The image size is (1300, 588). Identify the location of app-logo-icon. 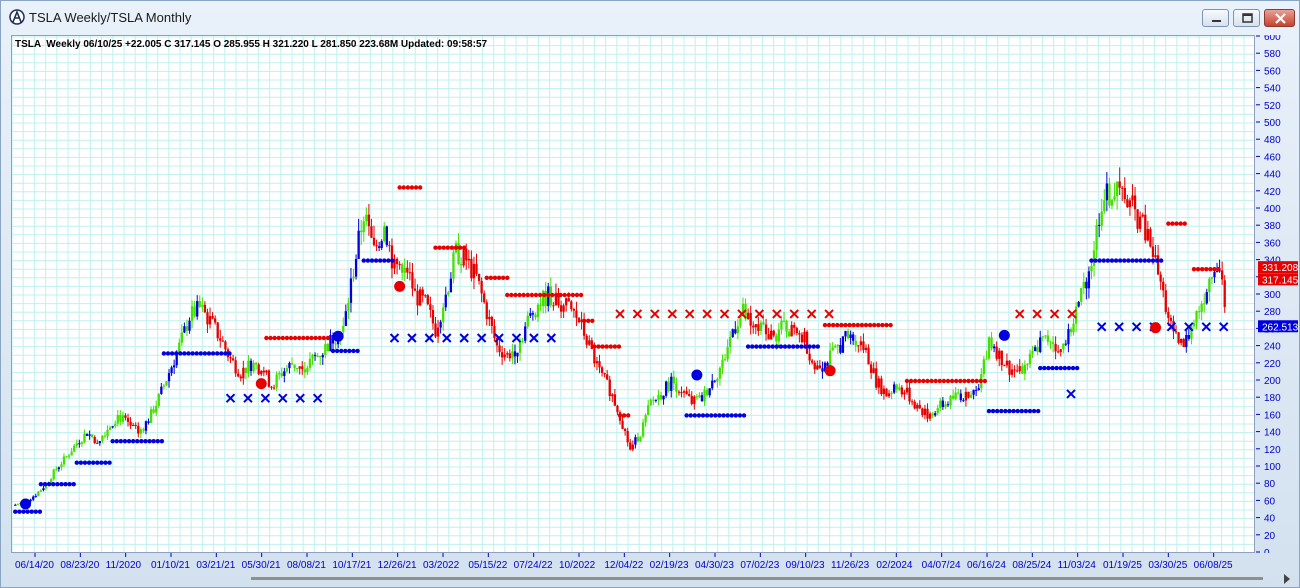
(17, 17).